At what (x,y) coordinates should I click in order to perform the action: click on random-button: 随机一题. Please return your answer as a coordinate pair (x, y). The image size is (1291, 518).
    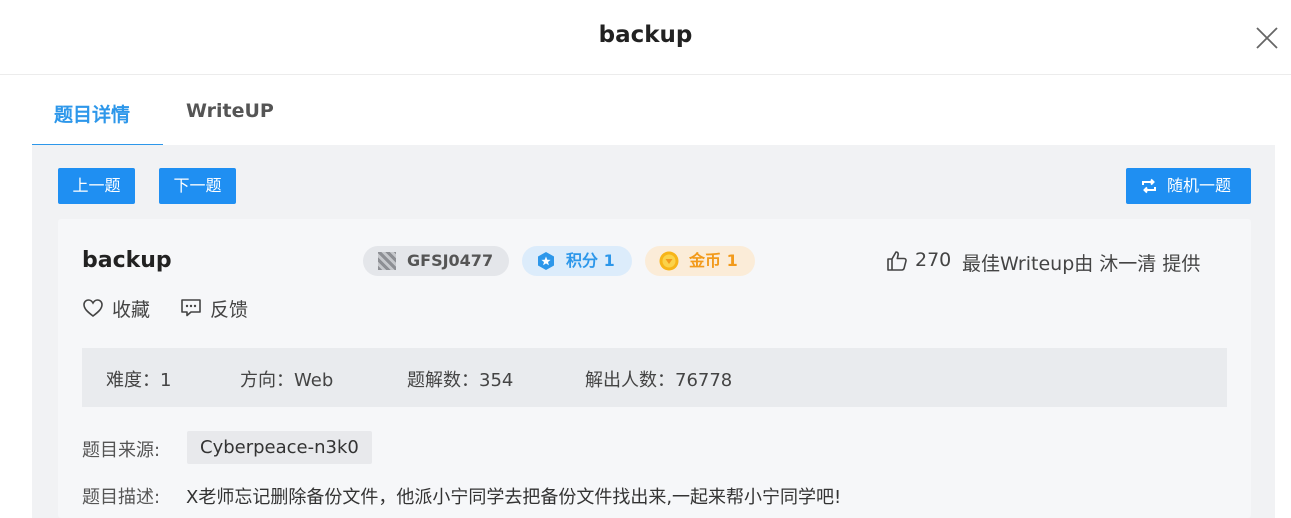
    Looking at the image, I should click on (1188, 186).